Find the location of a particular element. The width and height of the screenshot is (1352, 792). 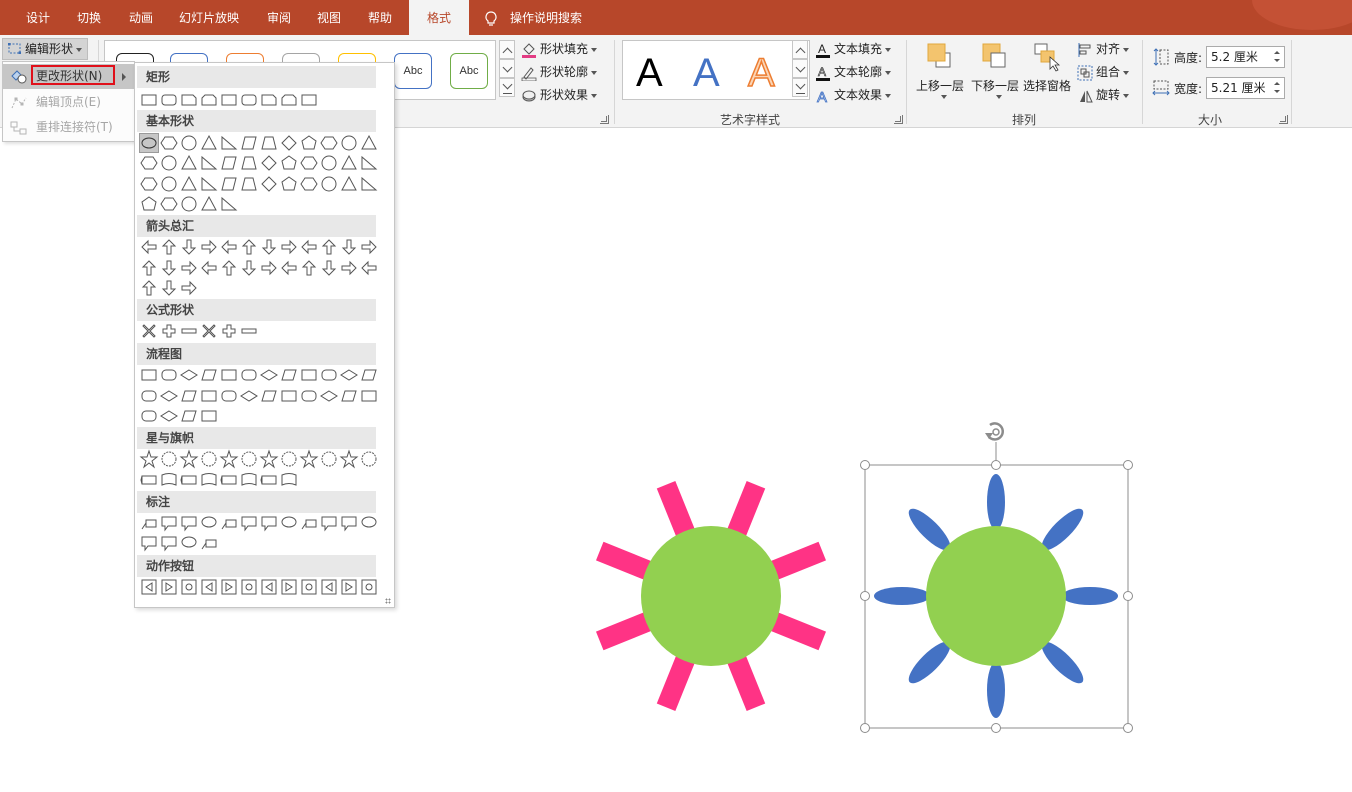

shape-styles-scroll is located at coordinates (507, 68).